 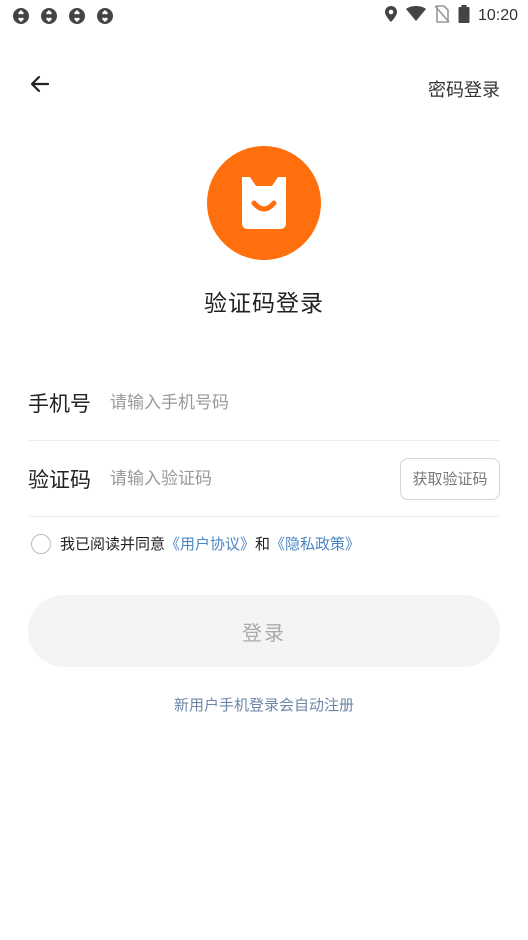 I want to click on agreement-checkbox, so click(x=41, y=543).